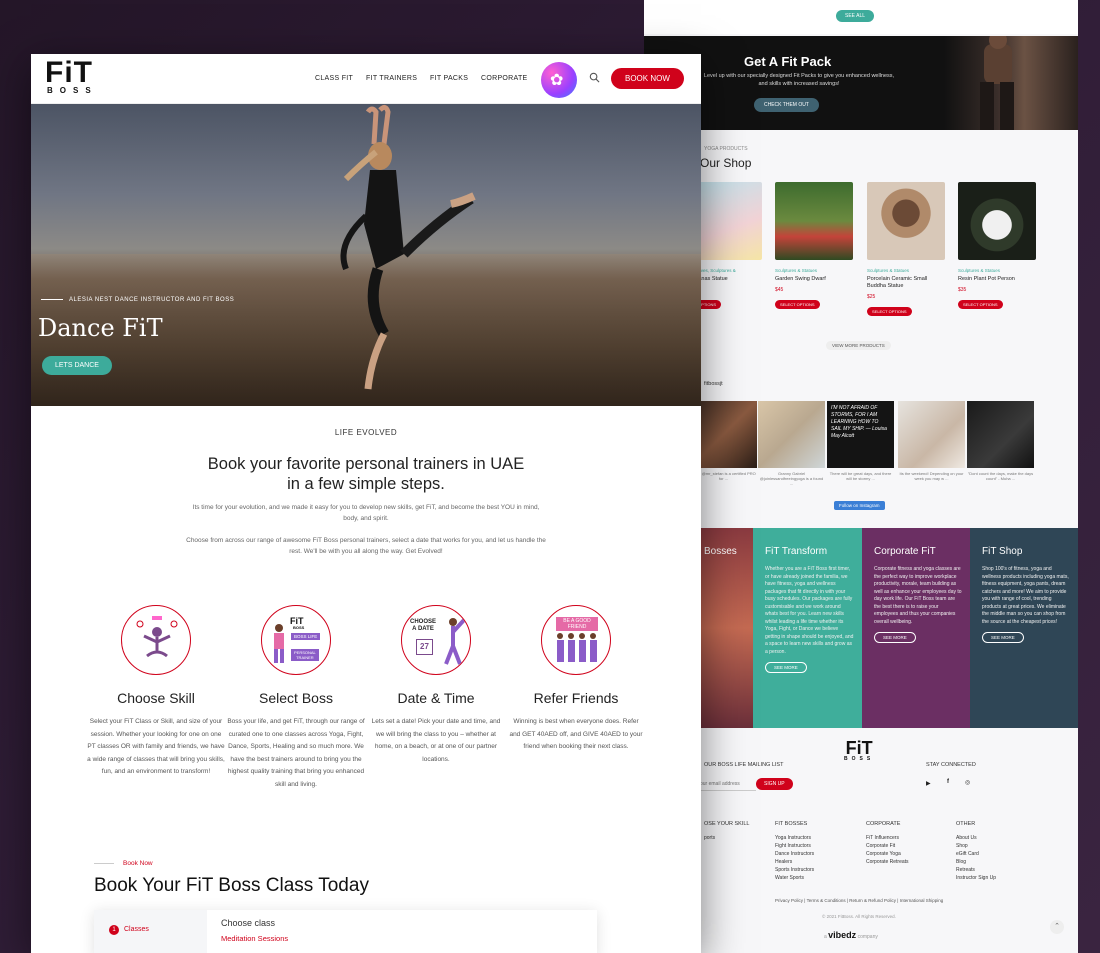  What do you see at coordinates (859, 505) in the screenshot?
I see `follow-on-instagram-button: Follow on Instagram` at bounding box center [859, 505].